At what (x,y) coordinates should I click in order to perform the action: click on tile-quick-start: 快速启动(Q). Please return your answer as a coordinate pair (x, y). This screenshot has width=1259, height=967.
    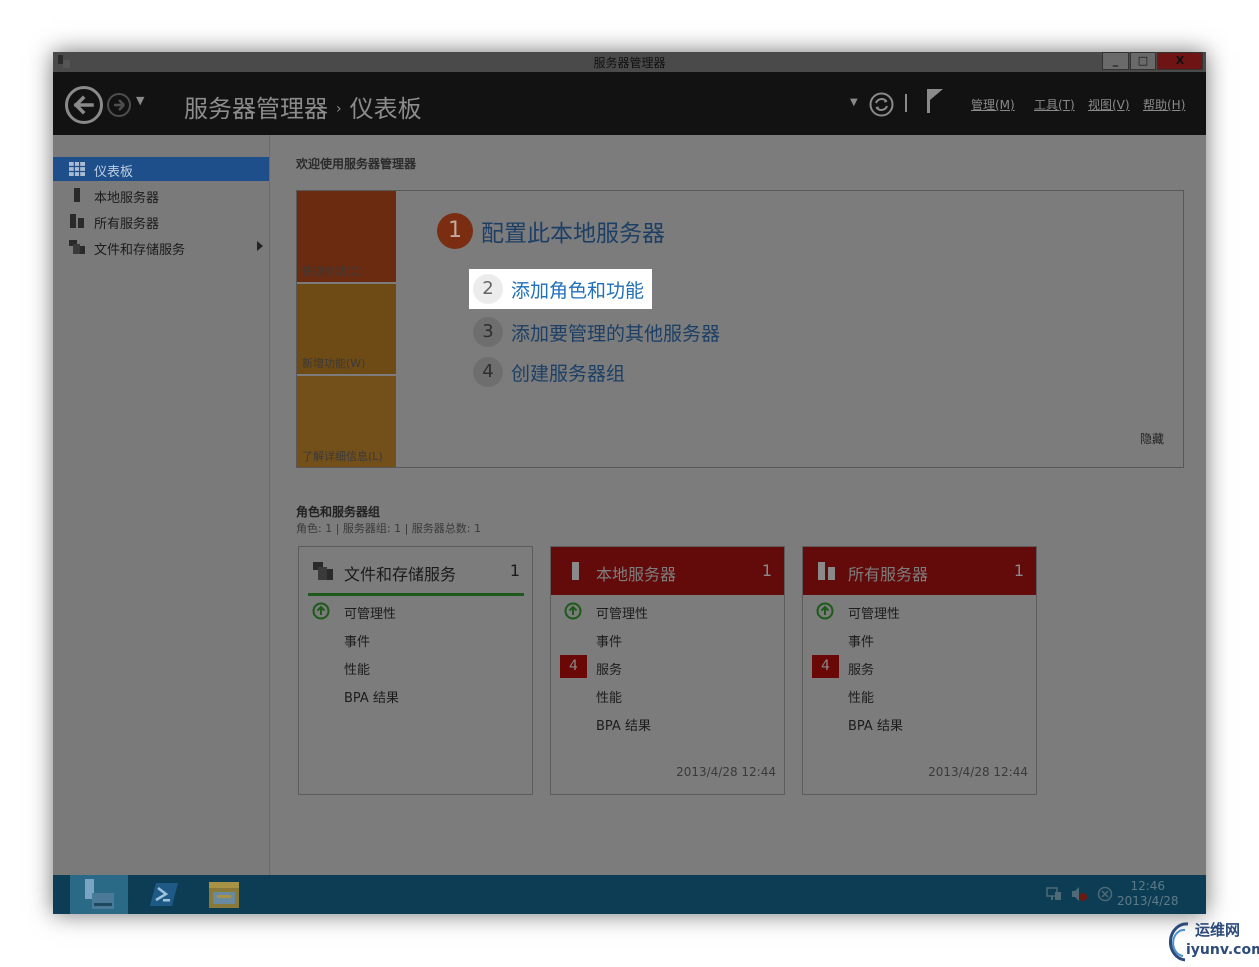
    Looking at the image, I should click on (346, 236).